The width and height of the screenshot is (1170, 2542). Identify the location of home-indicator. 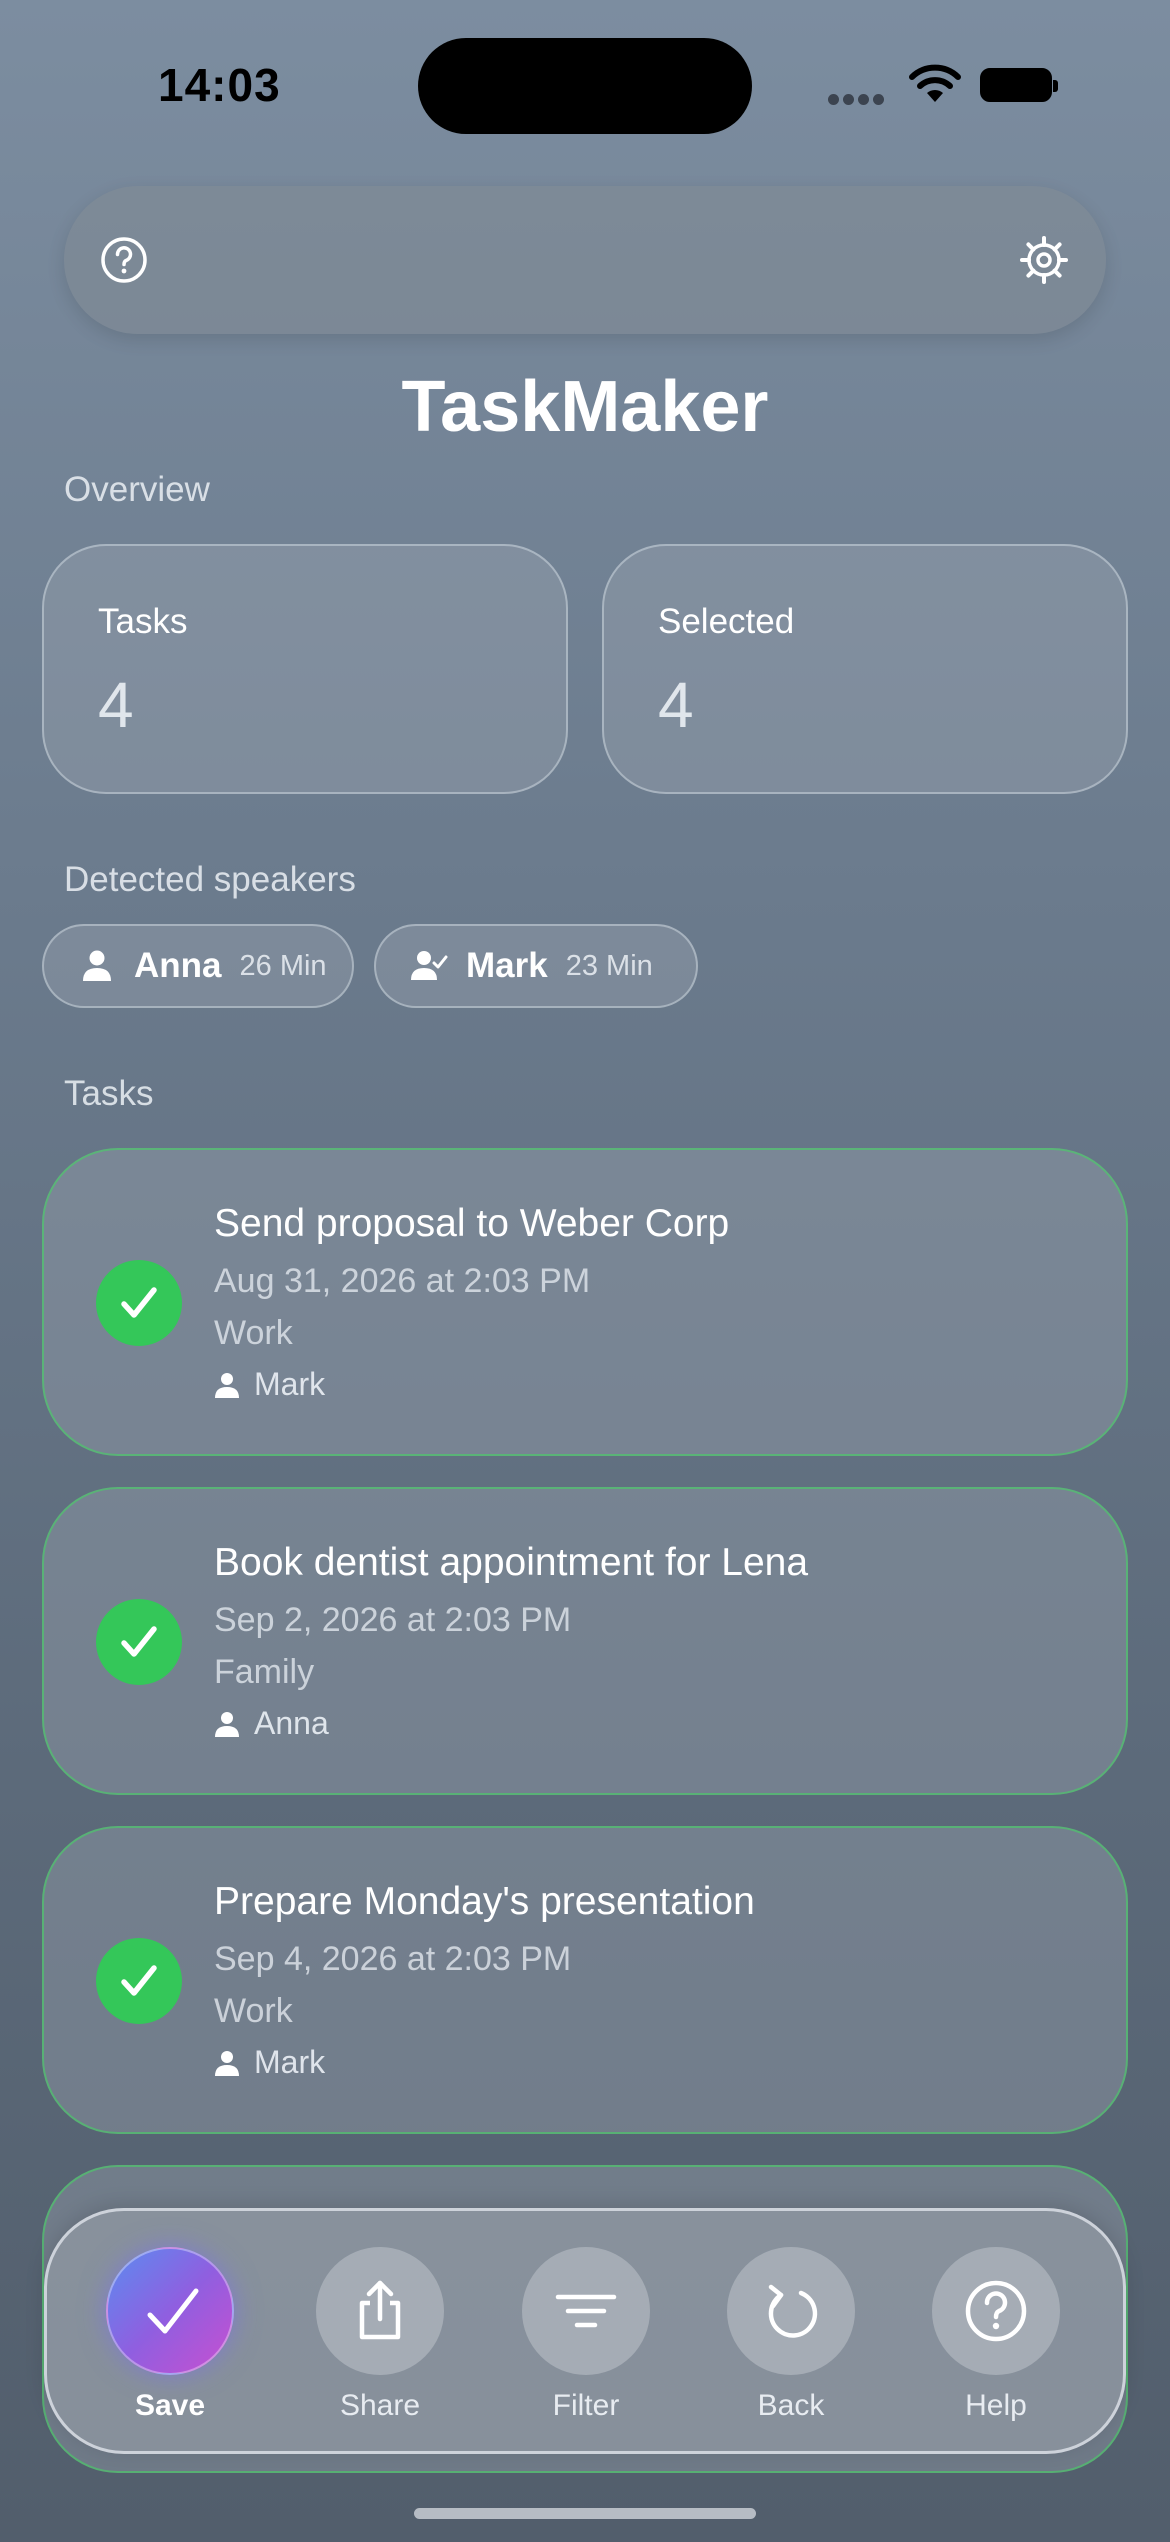
(585, 2513).